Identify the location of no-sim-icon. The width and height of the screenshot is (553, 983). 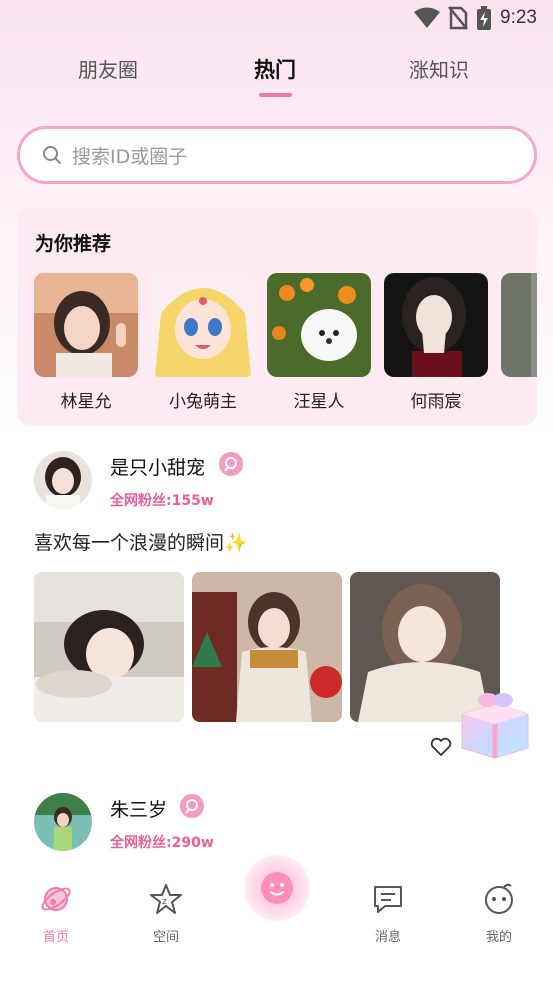
(458, 18).